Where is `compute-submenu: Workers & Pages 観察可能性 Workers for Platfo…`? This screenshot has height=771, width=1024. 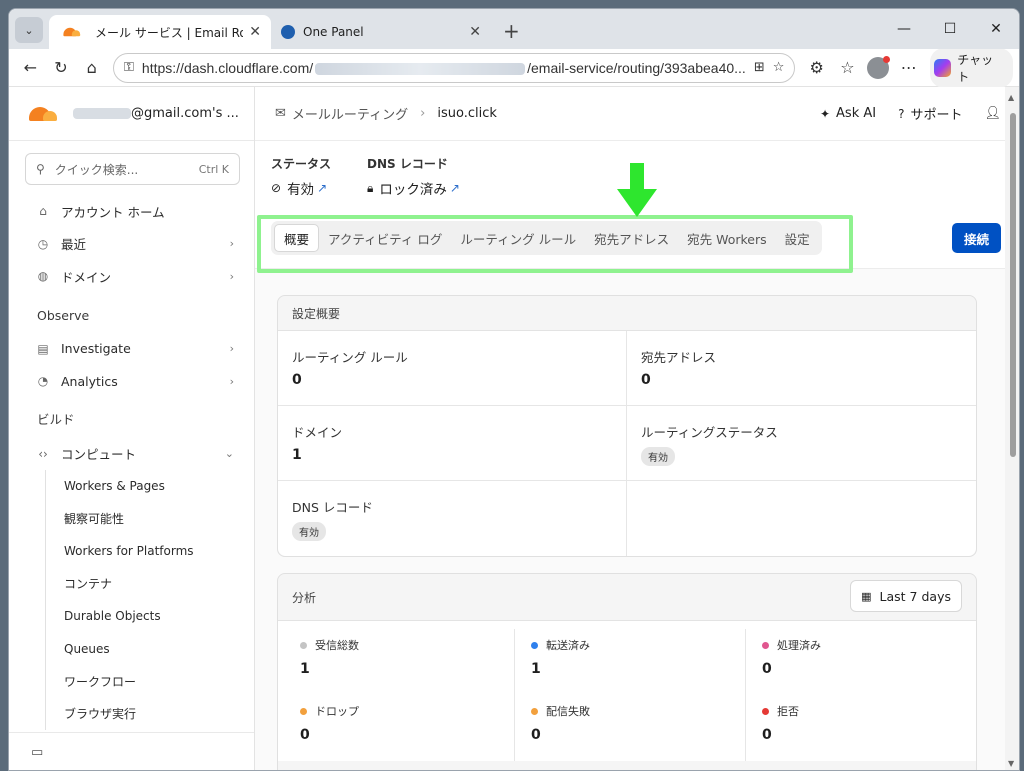 compute-submenu: Workers & Pages 観察可能性 Workers for Platfo… is located at coordinates (149, 600).